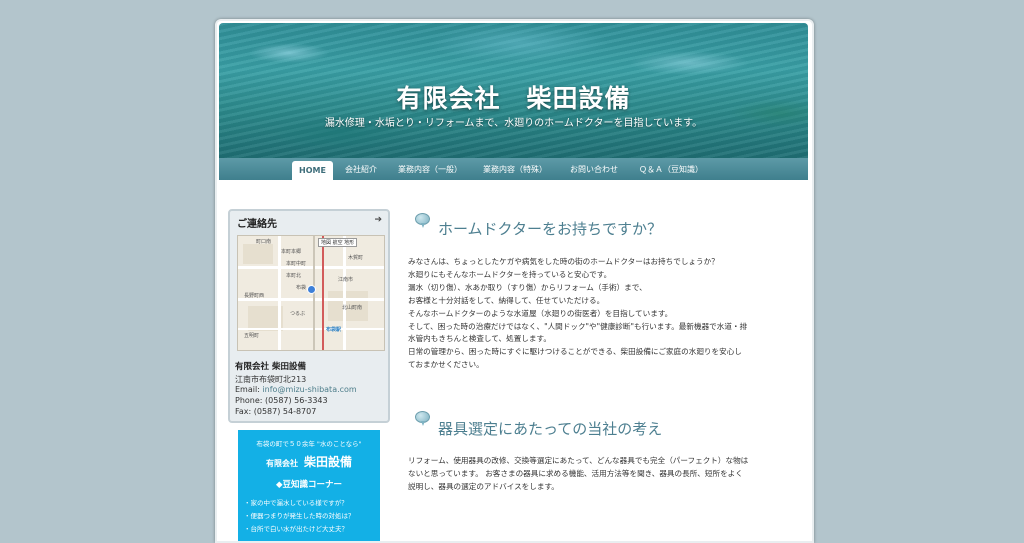 The width and height of the screenshot is (1024, 543). I want to click on arrow-right-icon: ➔, so click(378, 220).